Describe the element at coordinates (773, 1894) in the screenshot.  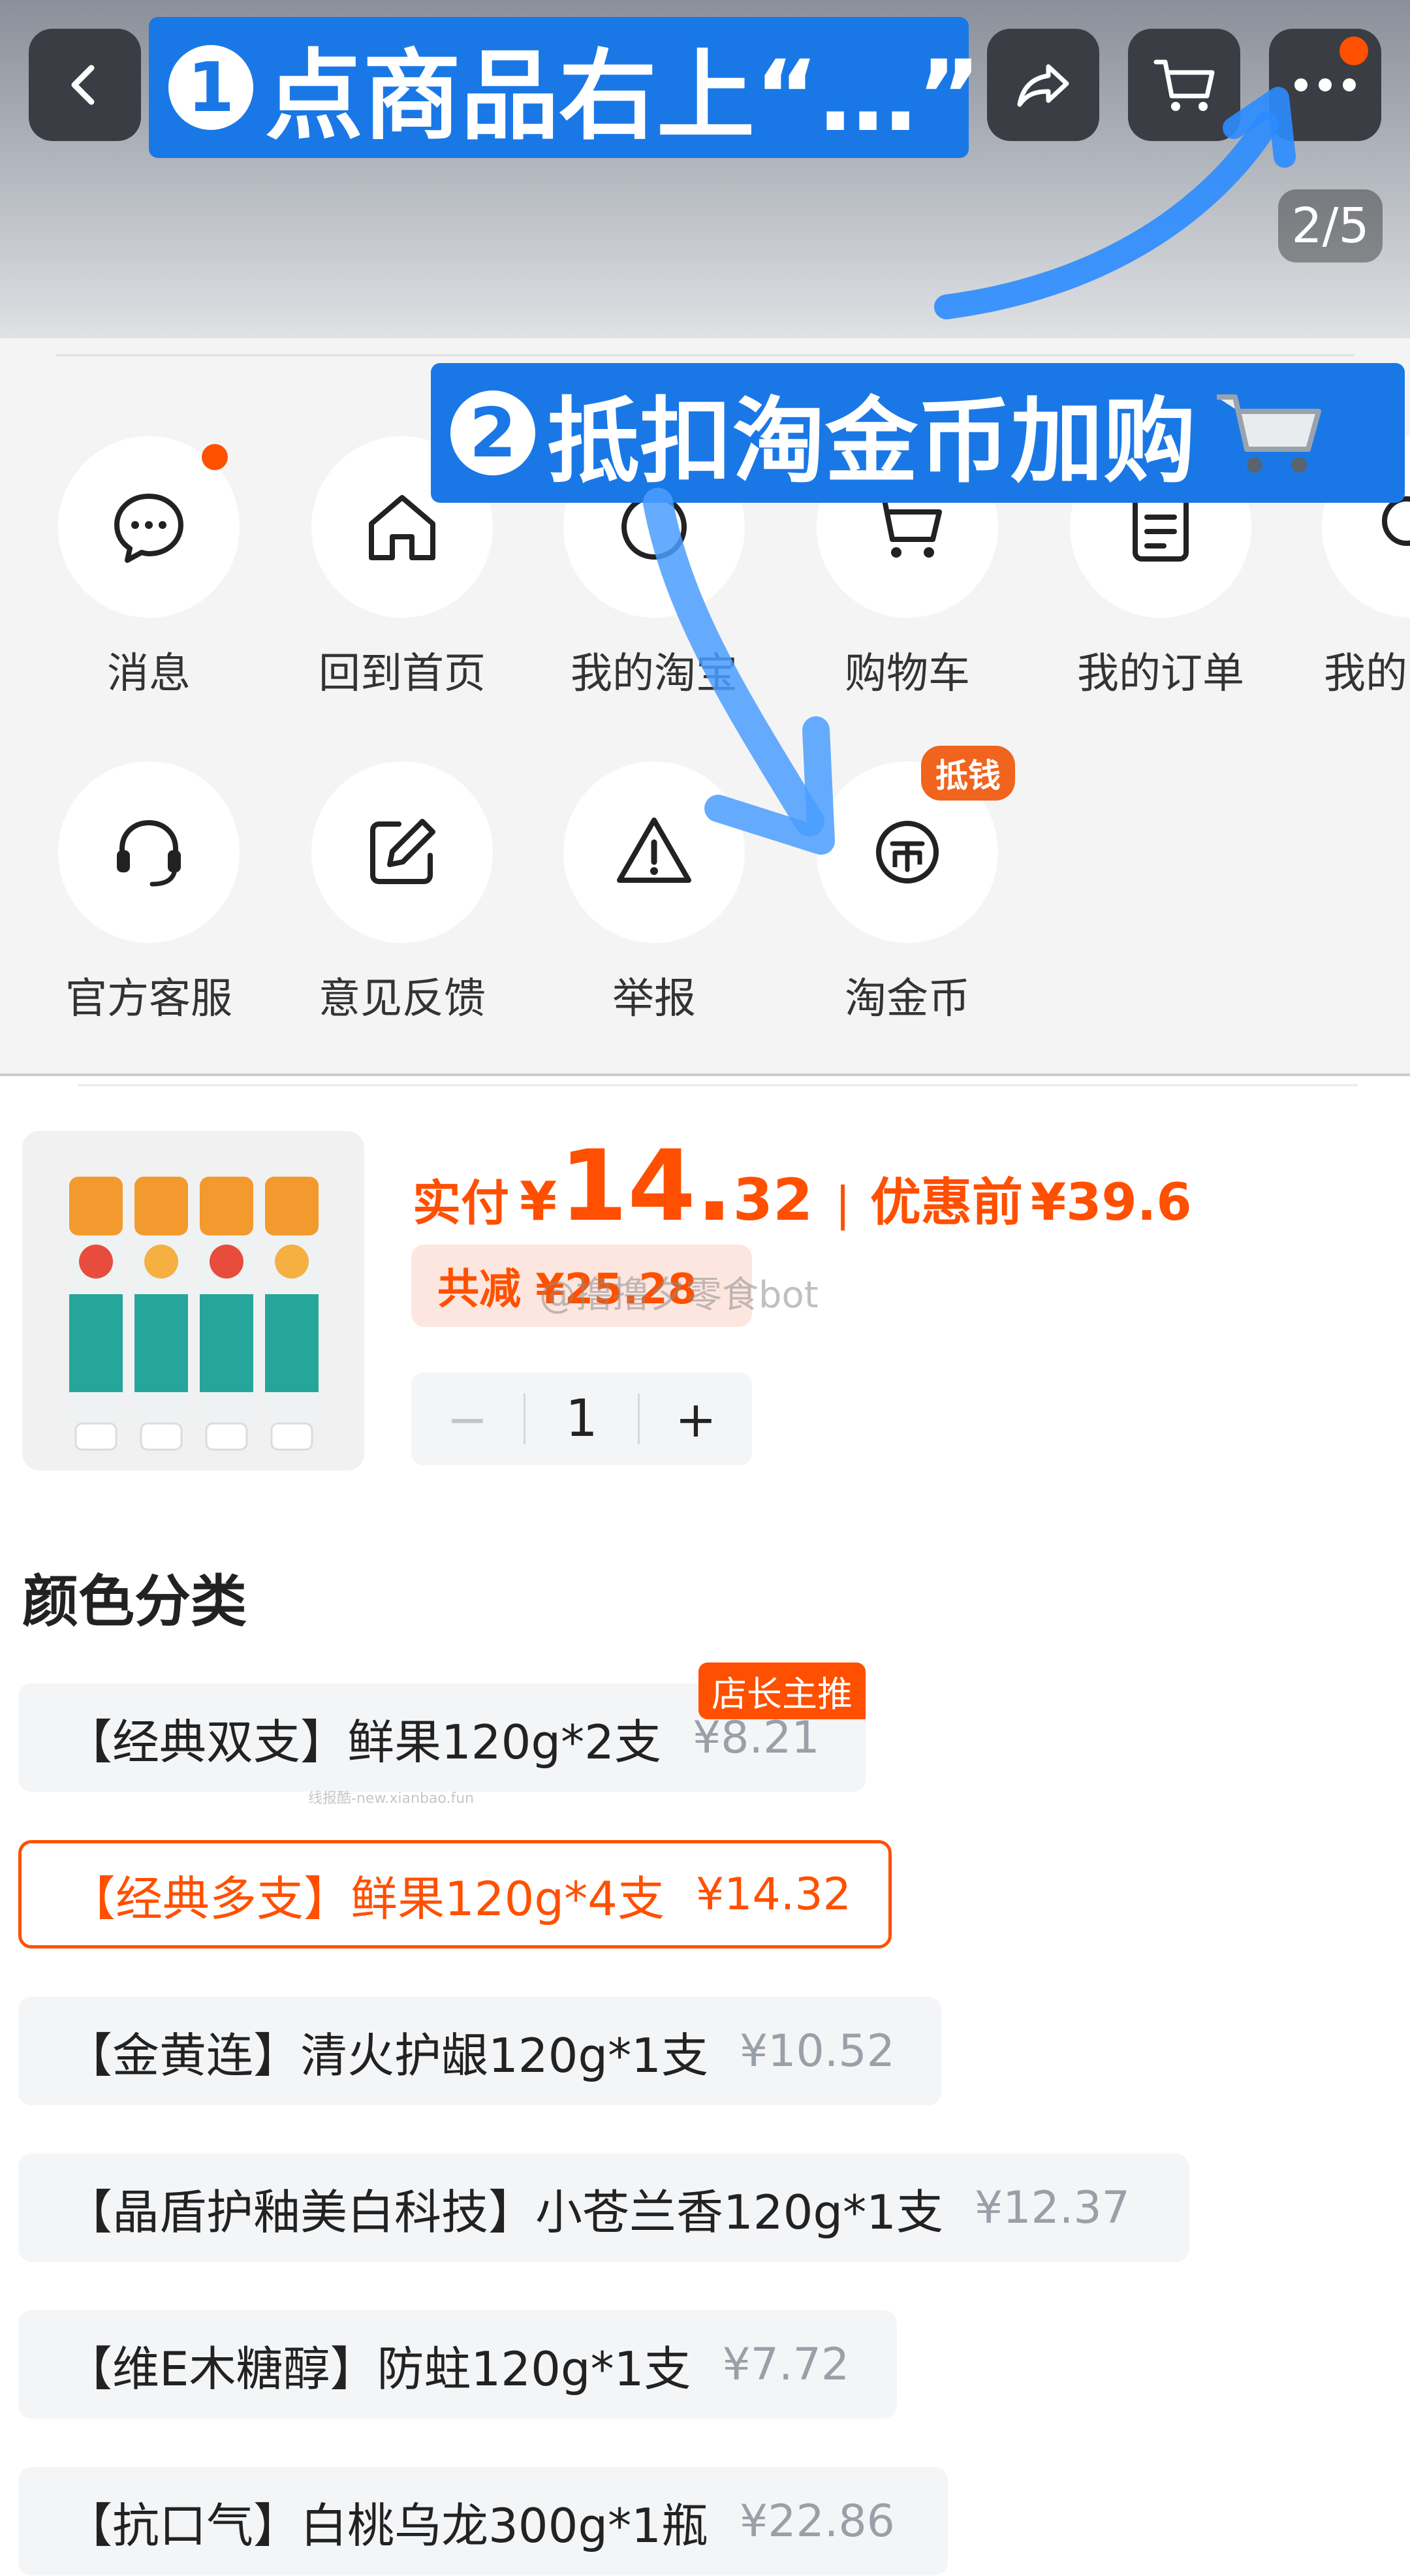
I see `sku-option-price: ¥14.32` at that location.